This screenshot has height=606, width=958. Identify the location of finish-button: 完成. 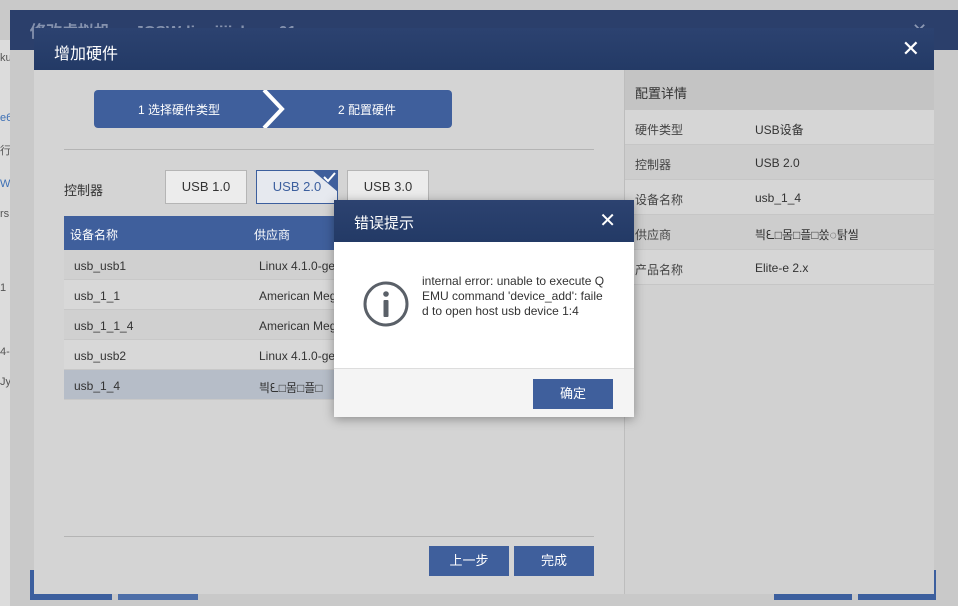
(554, 561).